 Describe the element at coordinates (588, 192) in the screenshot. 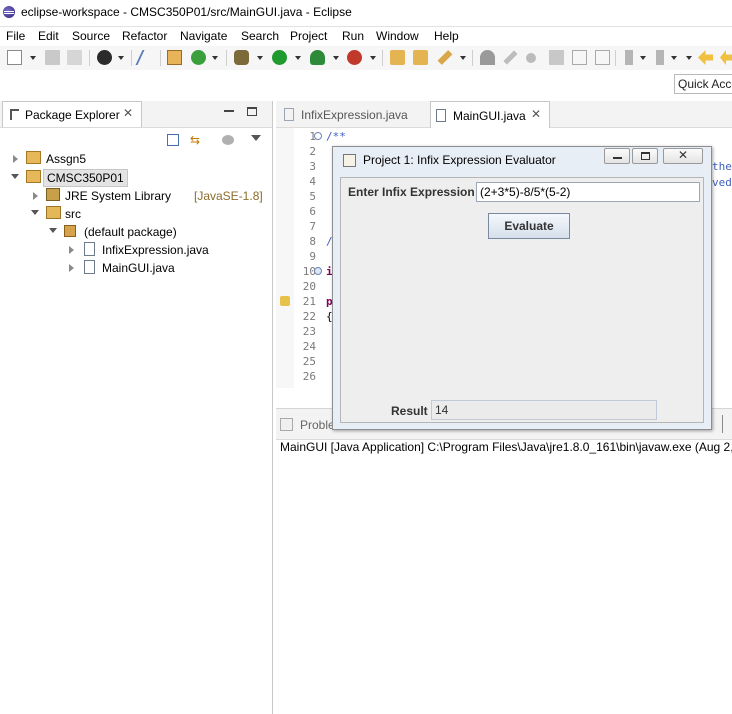

I see `infix-expression-input: (2+3*5)-8/5*(5-2)` at that location.